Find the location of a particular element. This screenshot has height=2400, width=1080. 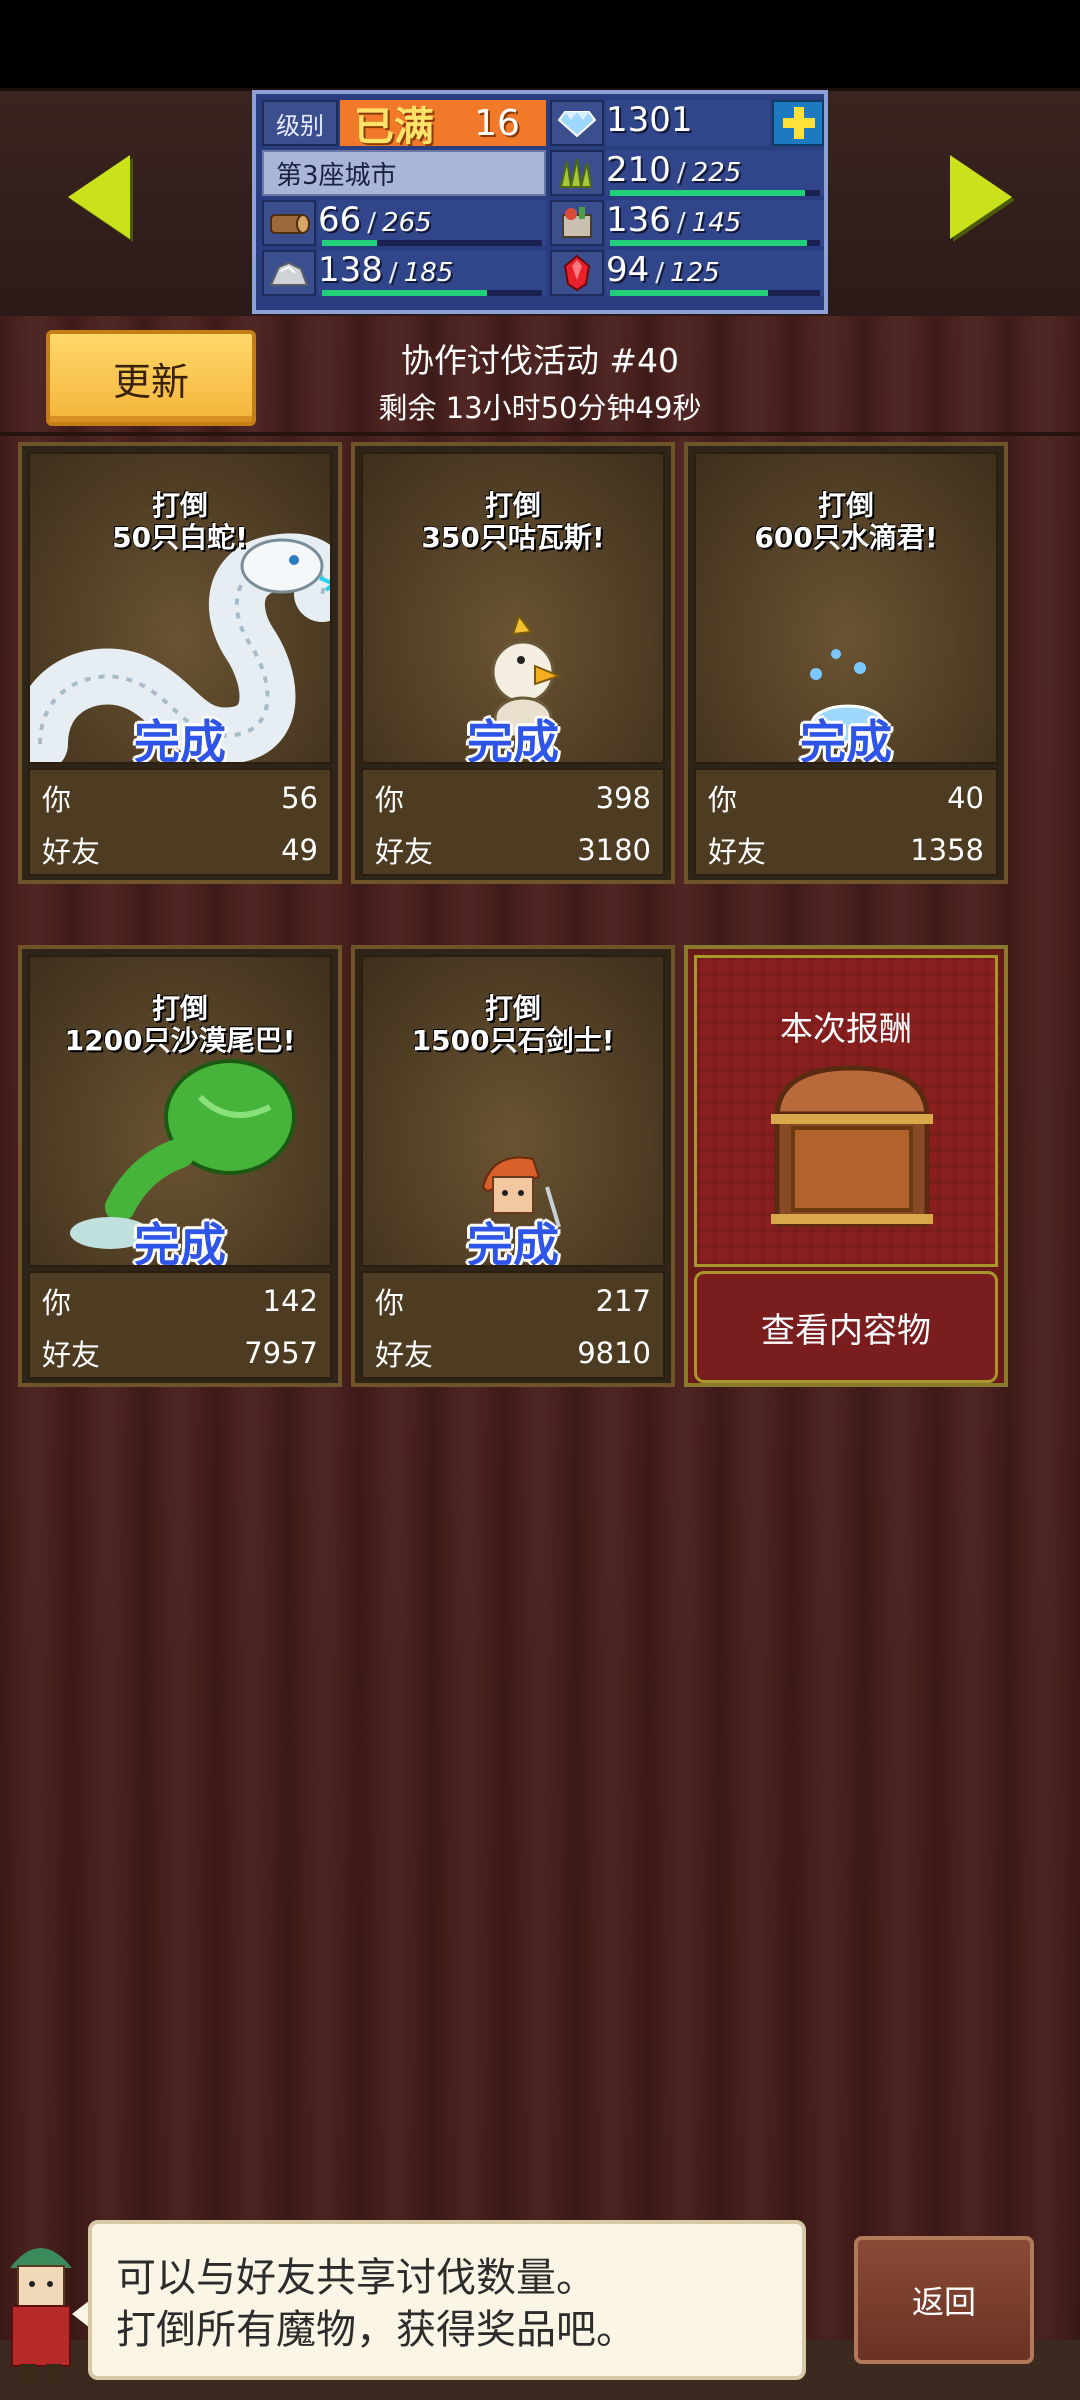

crystal-max: 125 is located at coordinates (695, 273).